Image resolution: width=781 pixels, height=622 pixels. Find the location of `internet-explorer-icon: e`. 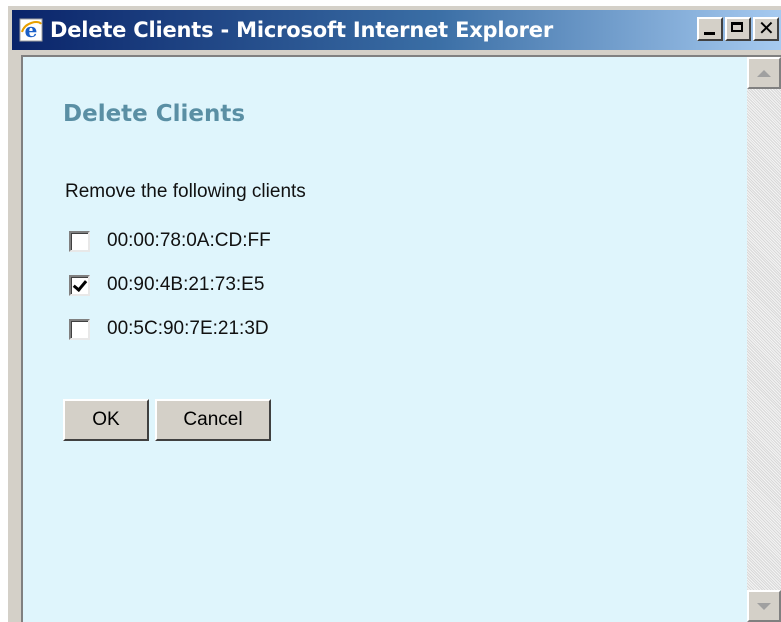

internet-explorer-icon: e is located at coordinates (31, 30).